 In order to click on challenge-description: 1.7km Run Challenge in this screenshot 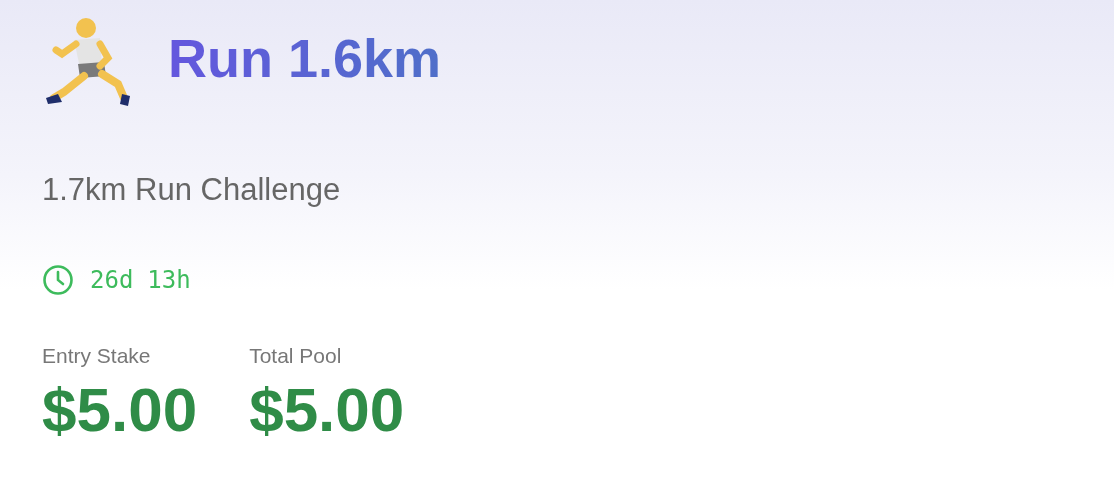, I will do `click(192, 190)`.